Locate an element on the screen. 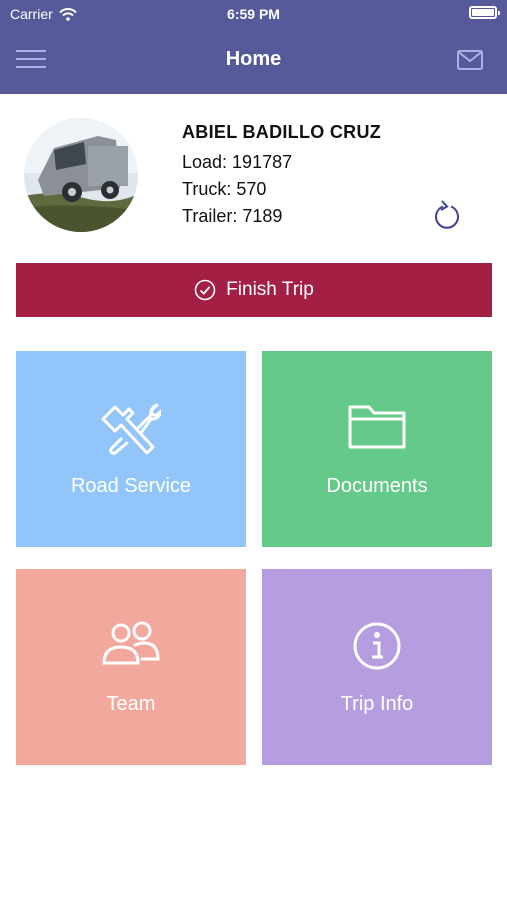 The width and height of the screenshot is (507, 900). avatar is located at coordinates (81, 175).